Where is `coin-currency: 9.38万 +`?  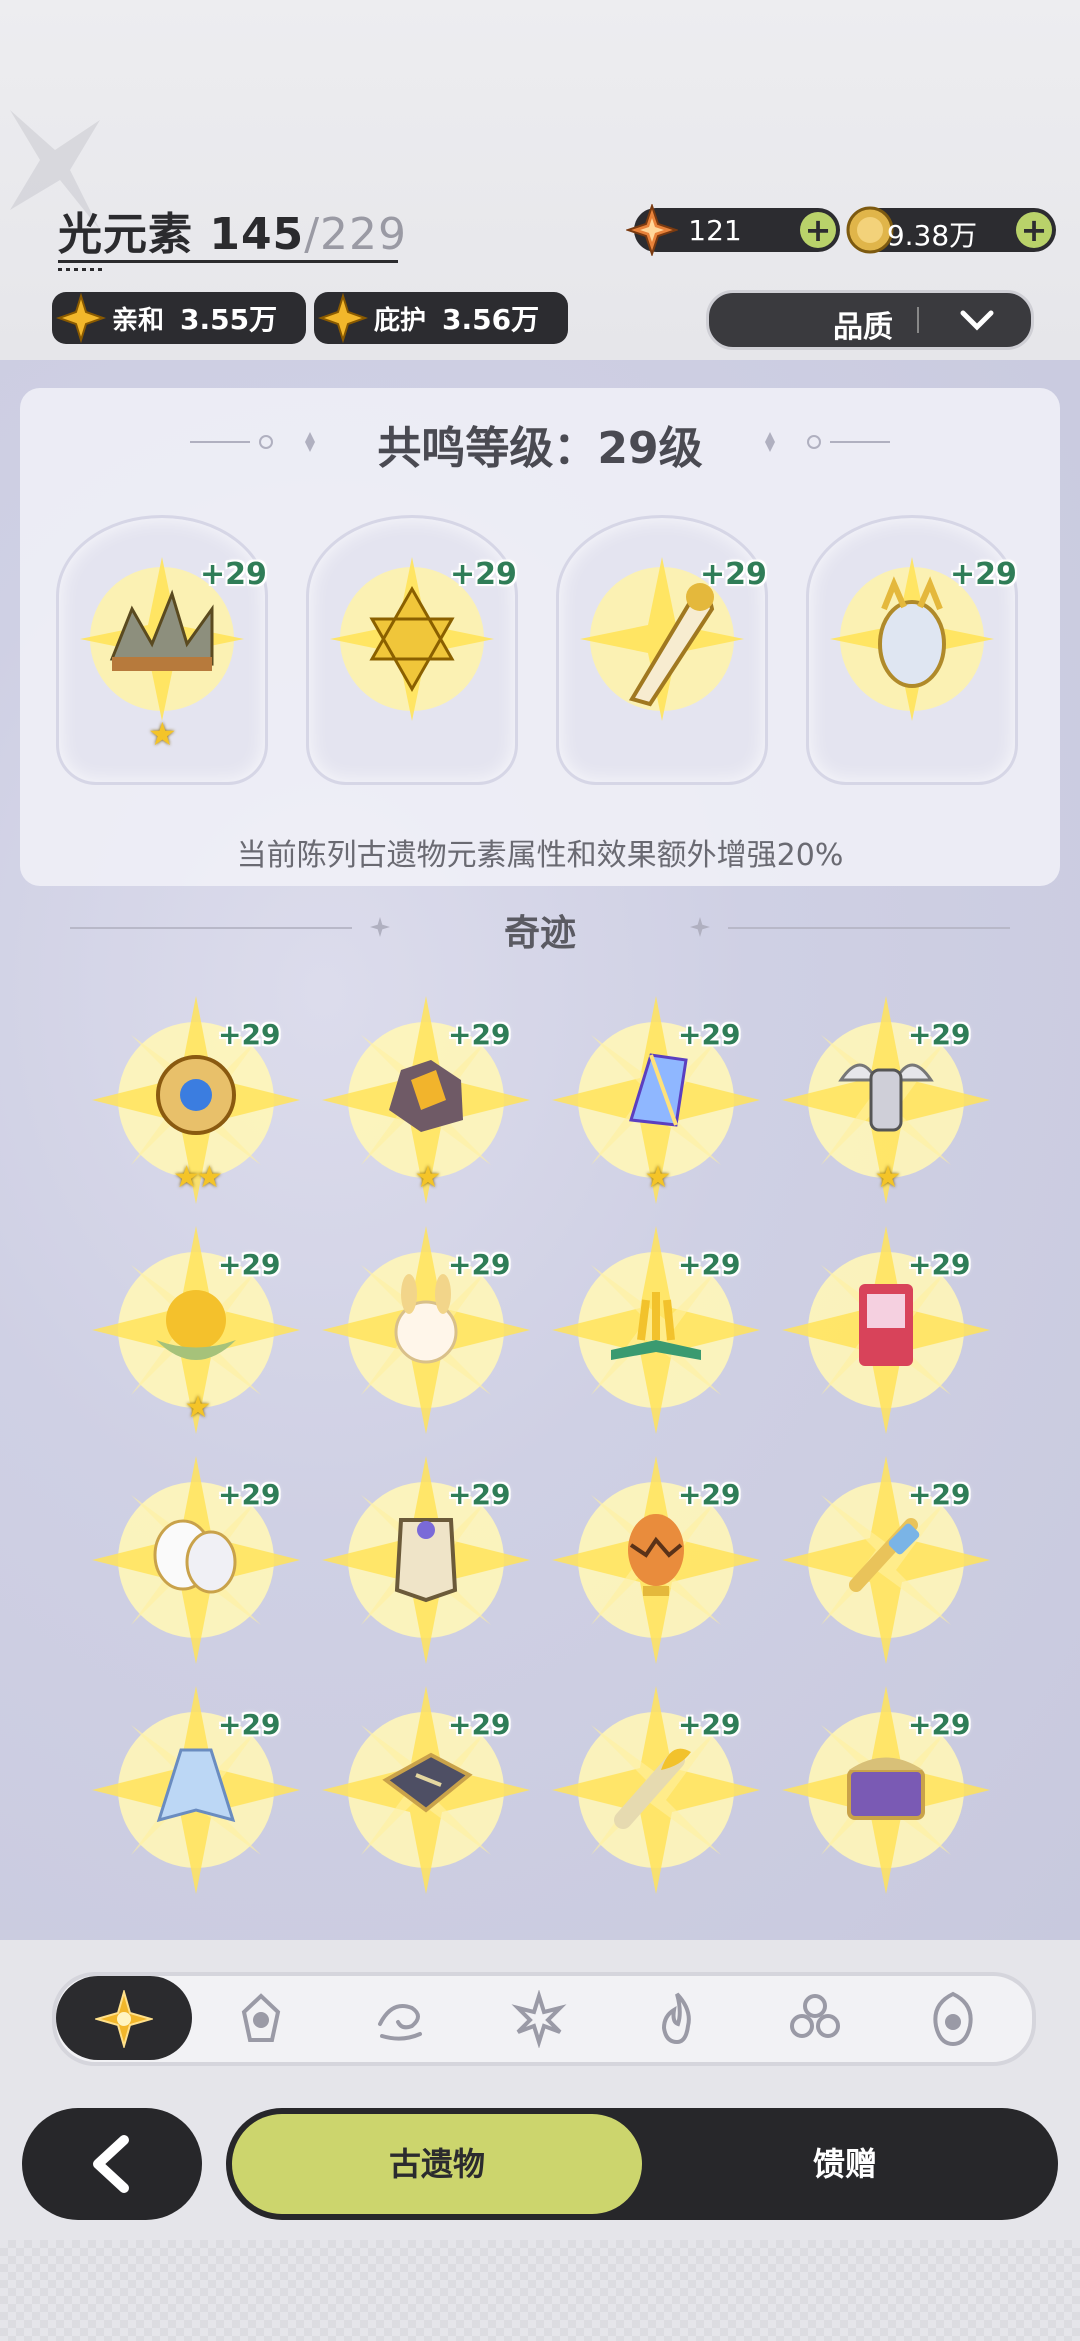 coin-currency: 9.38万 + is located at coordinates (951, 230).